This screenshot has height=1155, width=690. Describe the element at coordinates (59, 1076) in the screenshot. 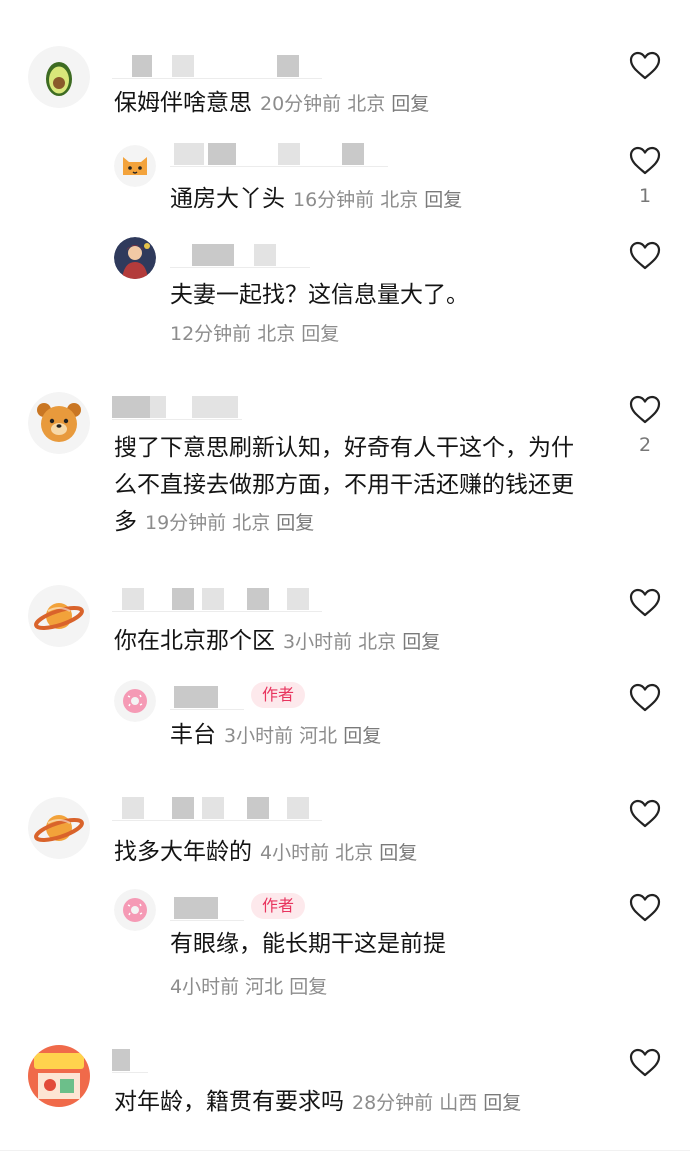

I see `shop-poster-icon` at that location.